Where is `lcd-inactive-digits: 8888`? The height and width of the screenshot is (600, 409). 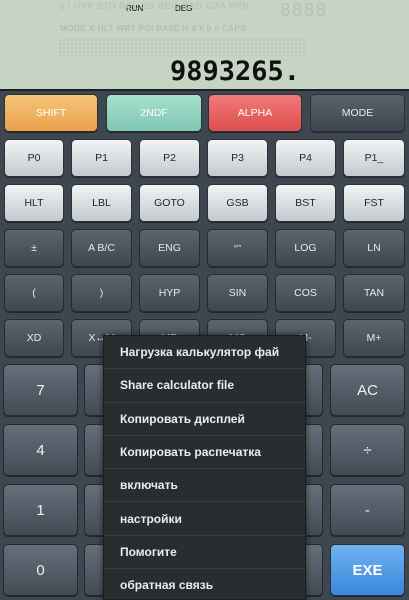
lcd-inactive-digits: 8888 is located at coordinates (304, 10).